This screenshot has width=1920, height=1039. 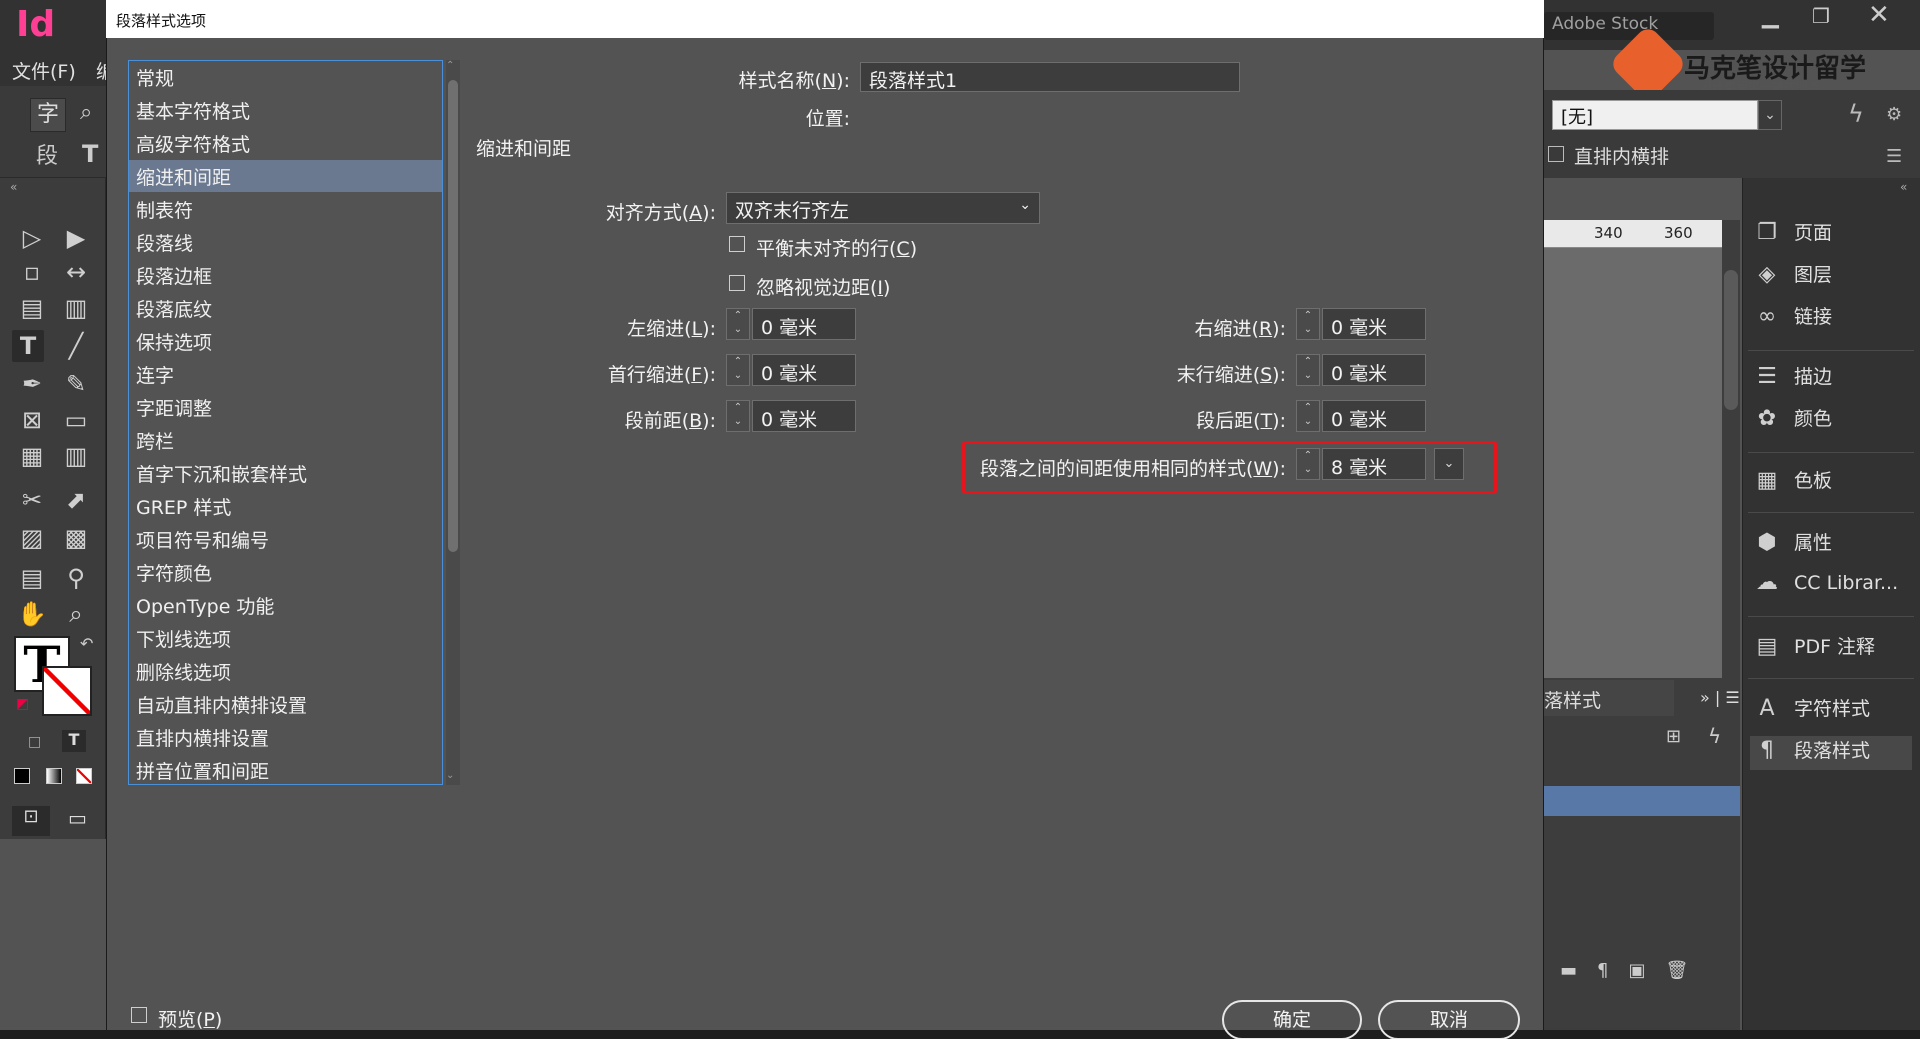 I want to click on formatting-text-icon: T, so click(x=74, y=741).